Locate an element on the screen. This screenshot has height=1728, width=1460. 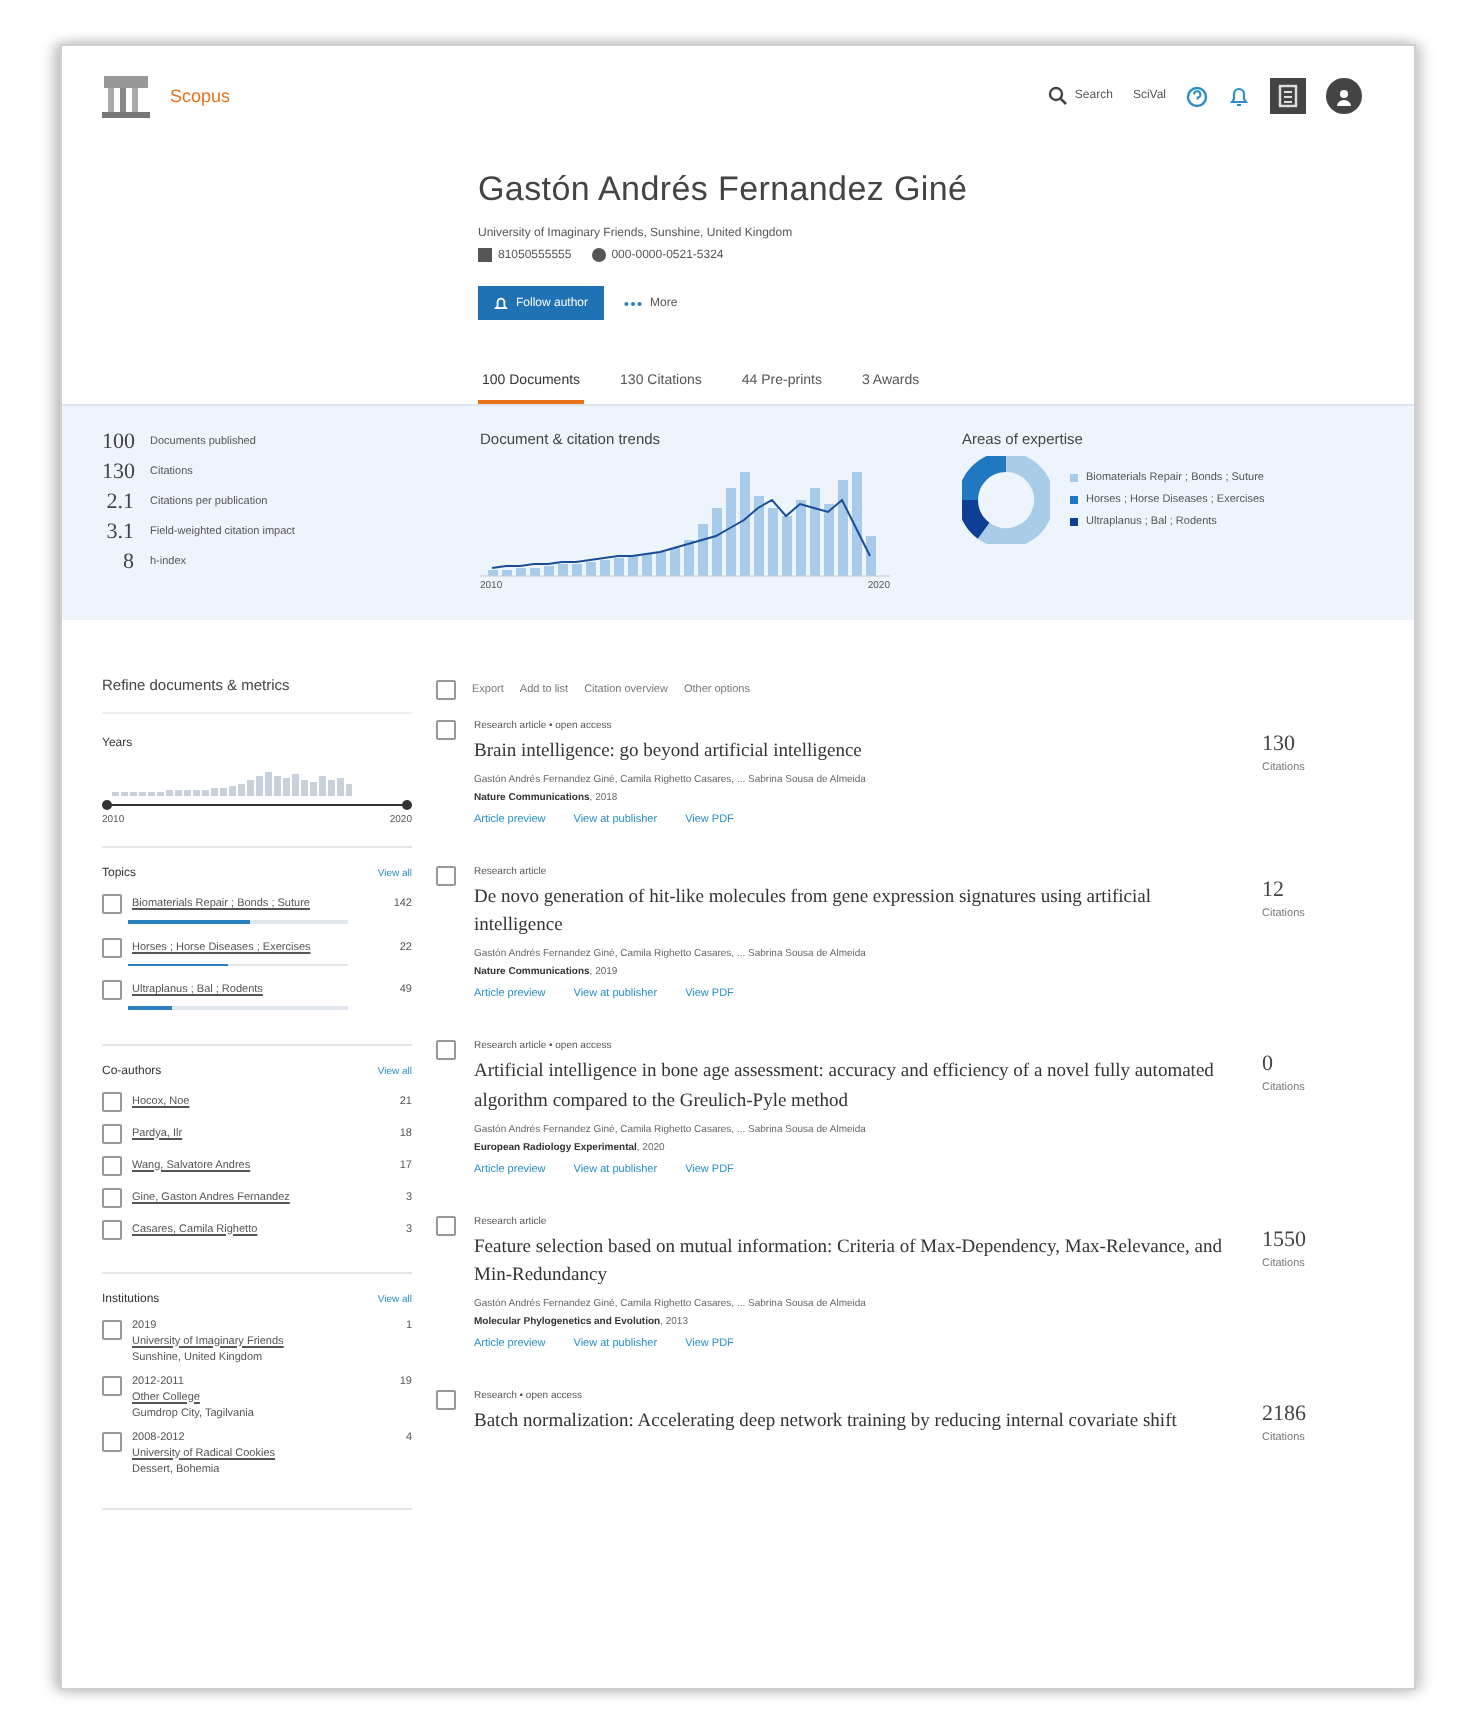
help-icon is located at coordinates (1197, 96).